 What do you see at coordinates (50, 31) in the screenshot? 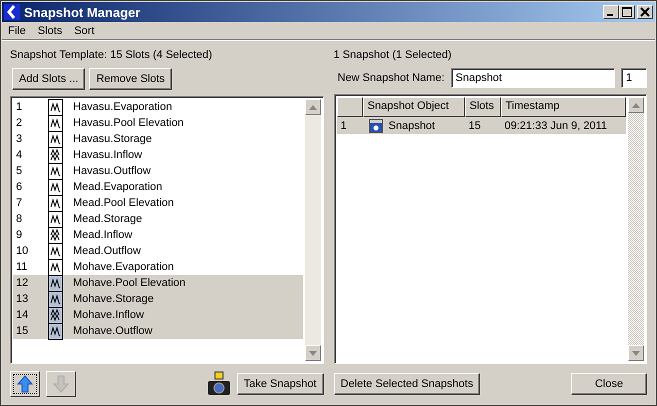
I see `menu-item: Slots` at bounding box center [50, 31].